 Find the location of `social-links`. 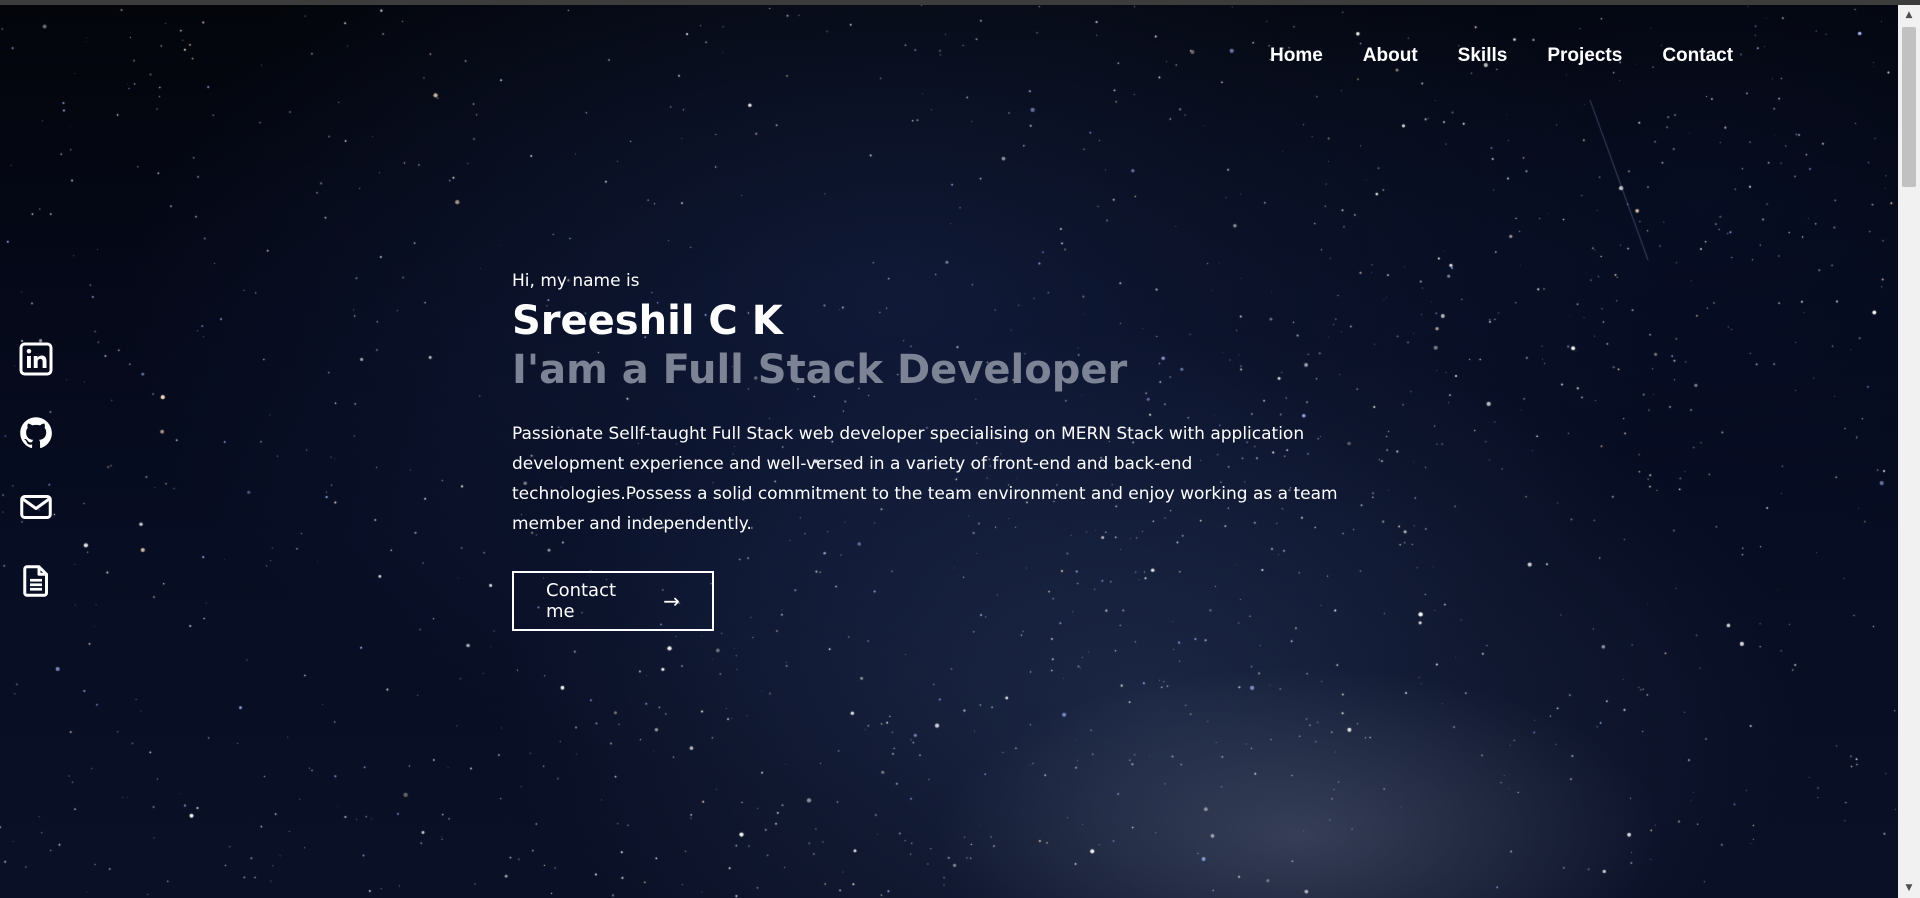

social-links is located at coordinates (36, 470).